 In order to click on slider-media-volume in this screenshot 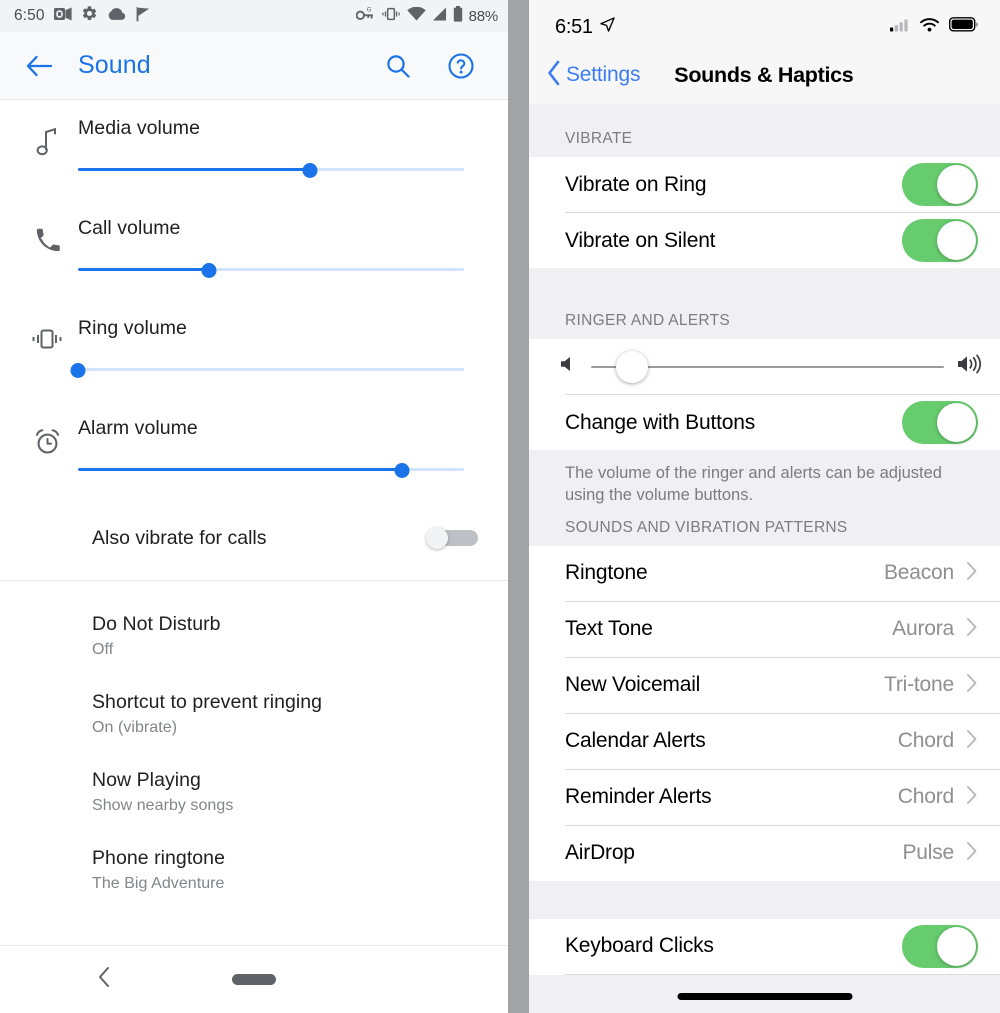, I will do `click(271, 170)`.